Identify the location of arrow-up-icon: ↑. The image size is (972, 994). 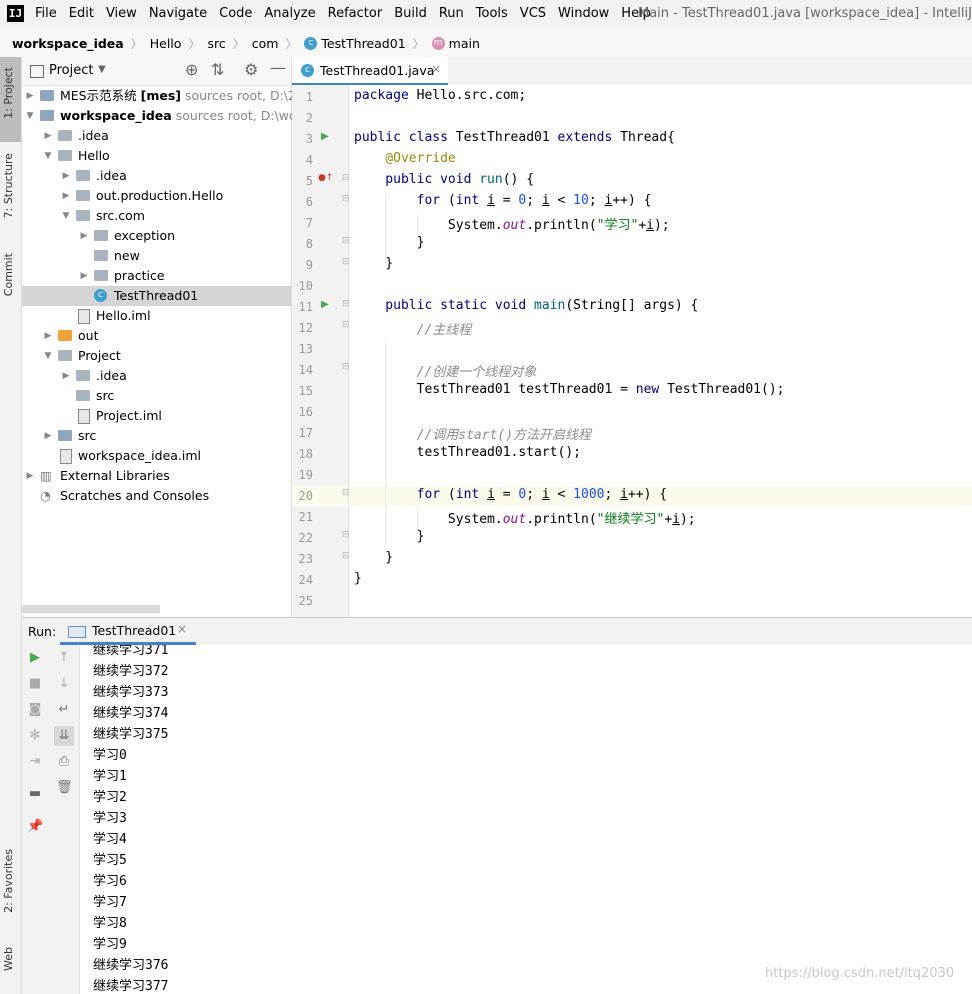
(64, 658).